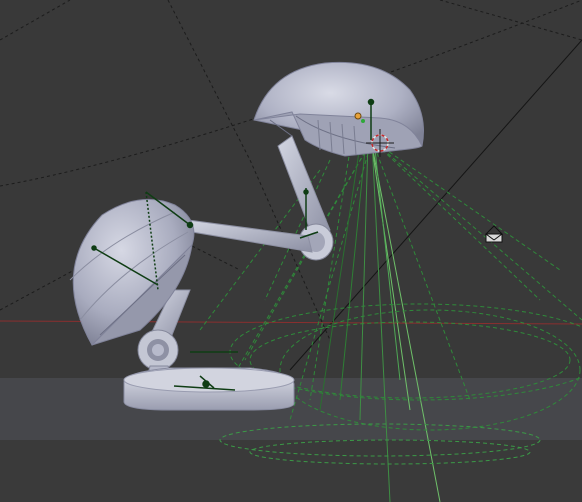 Image resolution: width=582 pixels, height=502 pixels. Describe the element at coordinates (358, 116) in the screenshot. I see `object-origin-point` at that location.